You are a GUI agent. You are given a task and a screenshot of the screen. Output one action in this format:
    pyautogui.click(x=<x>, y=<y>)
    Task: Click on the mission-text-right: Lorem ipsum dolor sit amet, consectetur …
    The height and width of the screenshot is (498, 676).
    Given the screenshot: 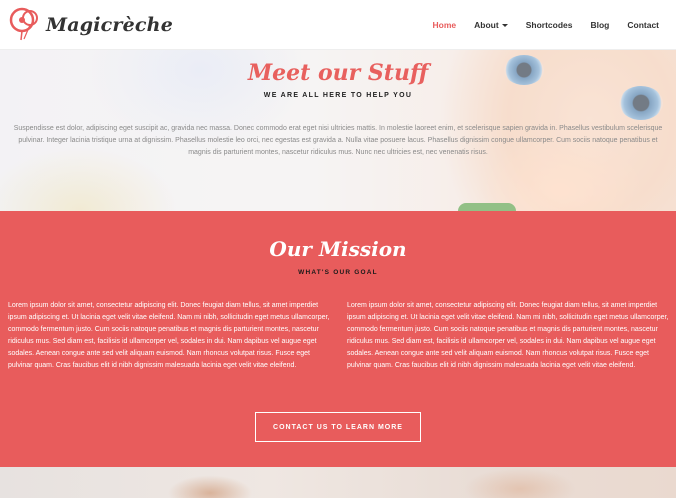 What is the action you would take?
    pyautogui.click(x=508, y=335)
    